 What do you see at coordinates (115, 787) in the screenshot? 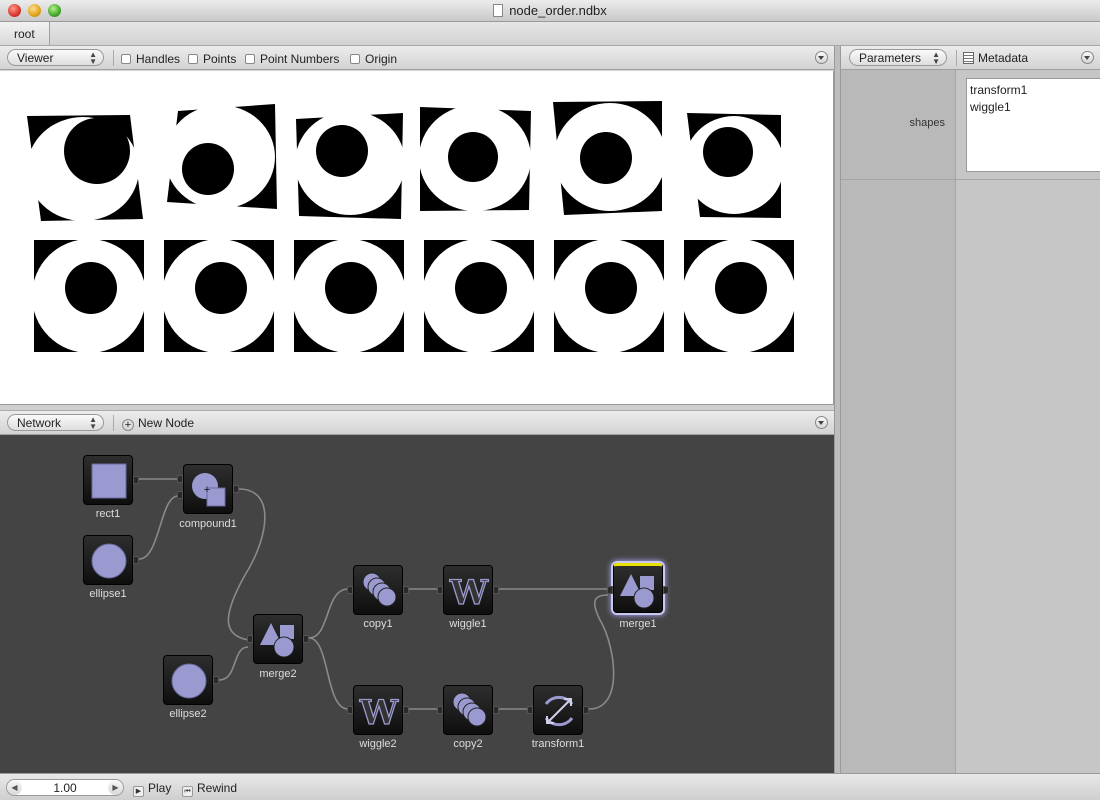
I see `increment-icon: ▶` at bounding box center [115, 787].